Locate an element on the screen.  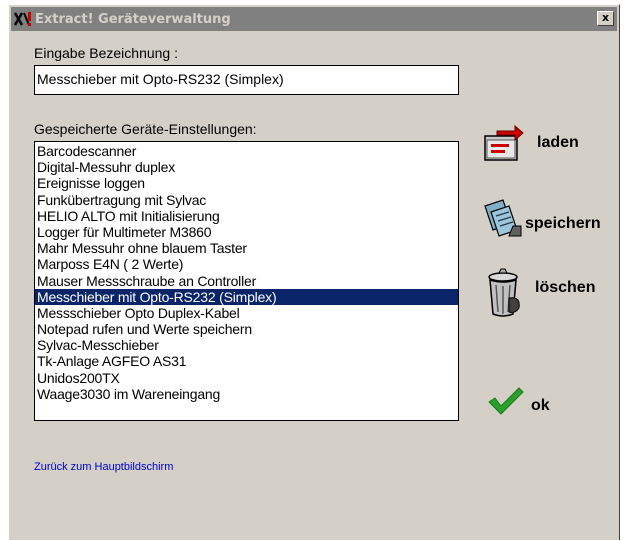
device-list-item: Mauser Messschraube an Controller is located at coordinates (246, 281).